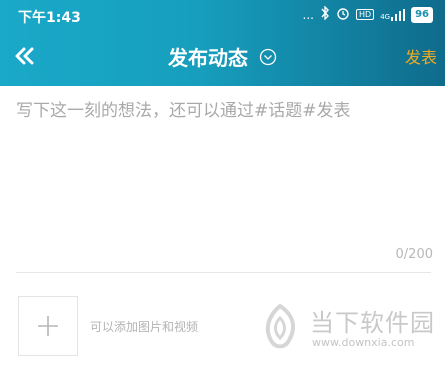  What do you see at coordinates (49, 18) in the screenshot?
I see `status-time: 下午1:43` at bounding box center [49, 18].